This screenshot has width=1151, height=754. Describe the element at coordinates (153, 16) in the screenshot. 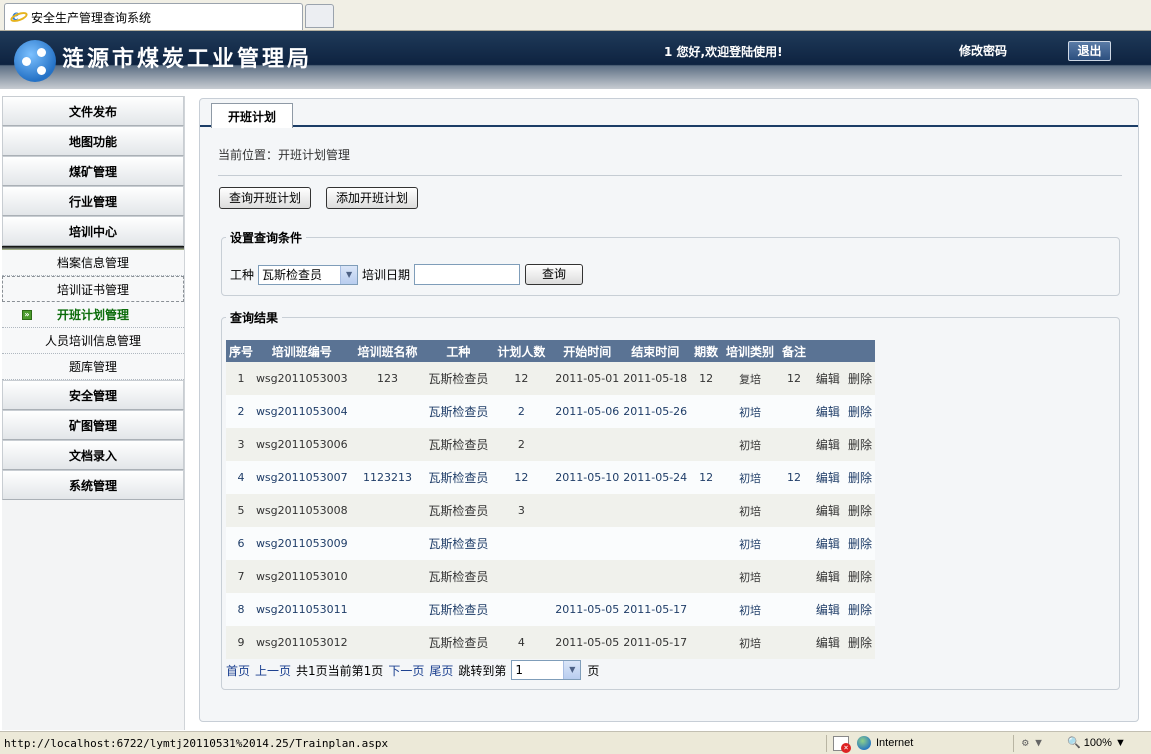

I see `browser-tab-active: e 安全生产管理查询系统` at that location.